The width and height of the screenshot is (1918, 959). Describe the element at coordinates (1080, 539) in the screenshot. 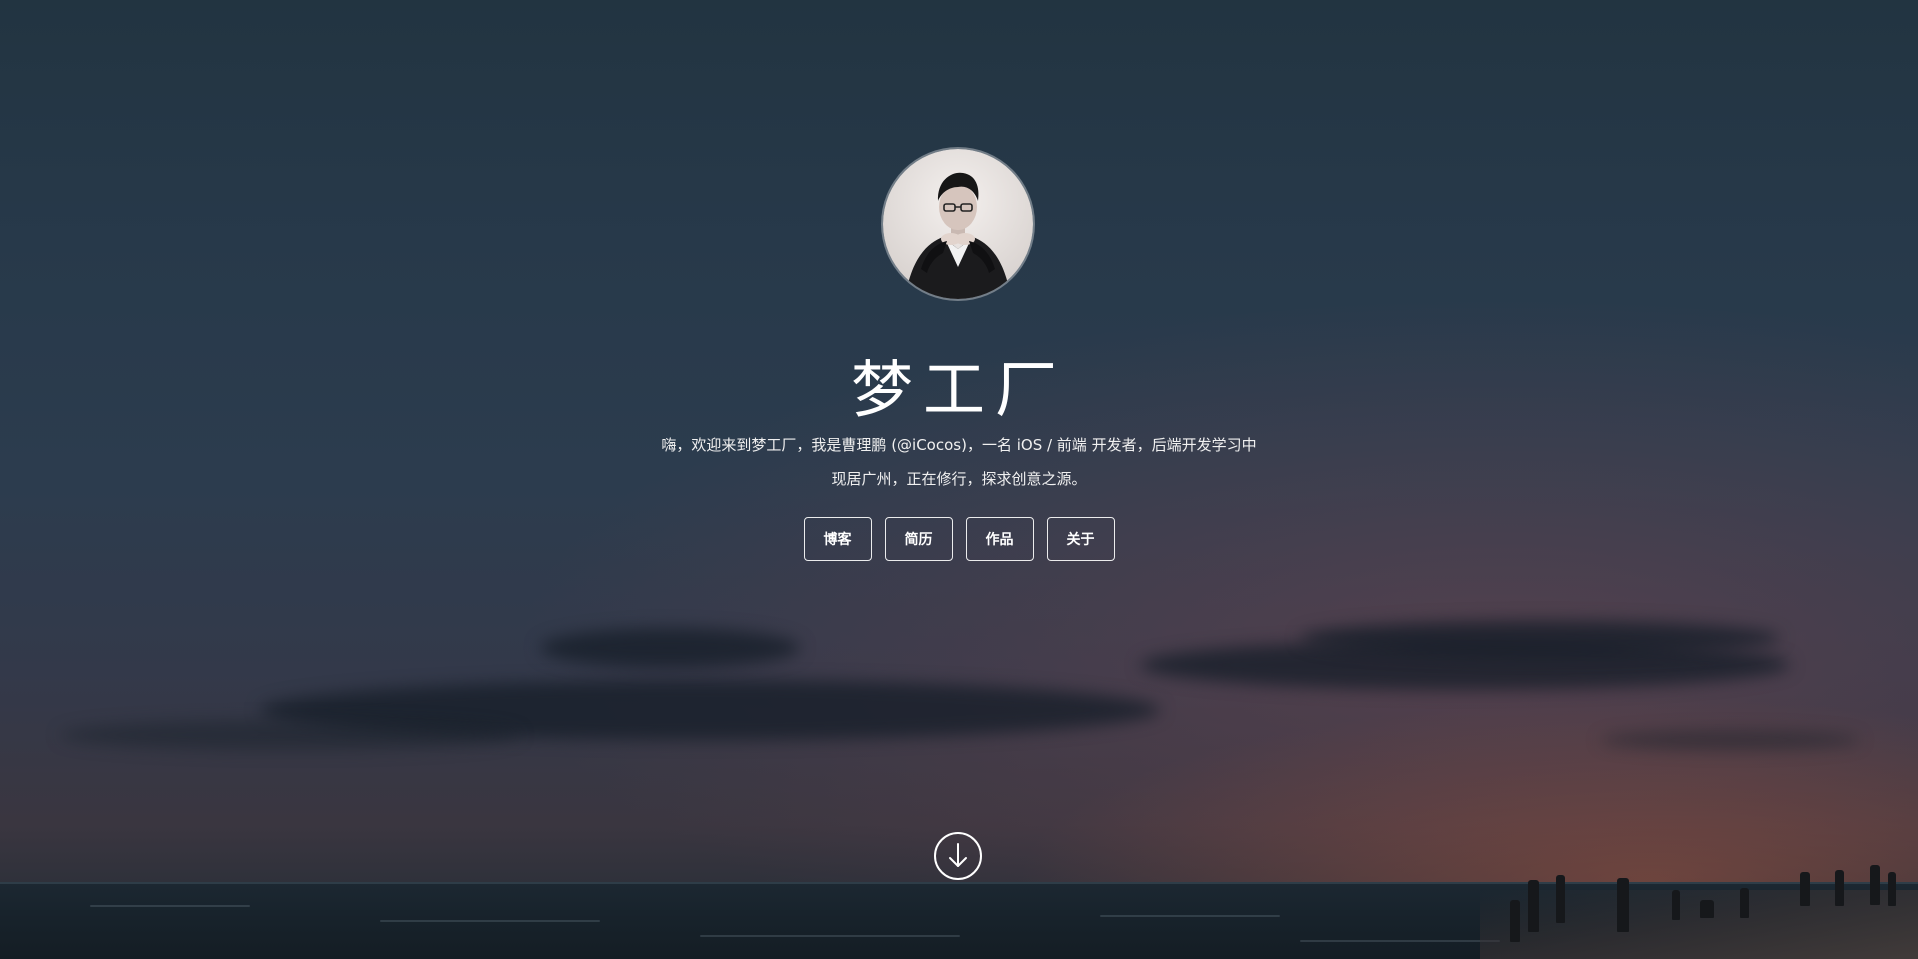

I see `nav-button-about: 关于` at that location.